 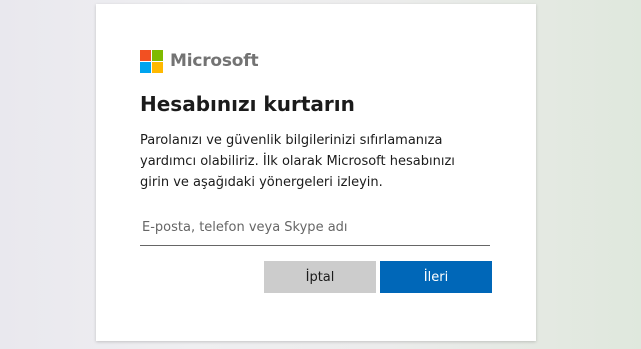 What do you see at coordinates (151, 61) in the screenshot?
I see `microsoft-logo-icon` at bounding box center [151, 61].